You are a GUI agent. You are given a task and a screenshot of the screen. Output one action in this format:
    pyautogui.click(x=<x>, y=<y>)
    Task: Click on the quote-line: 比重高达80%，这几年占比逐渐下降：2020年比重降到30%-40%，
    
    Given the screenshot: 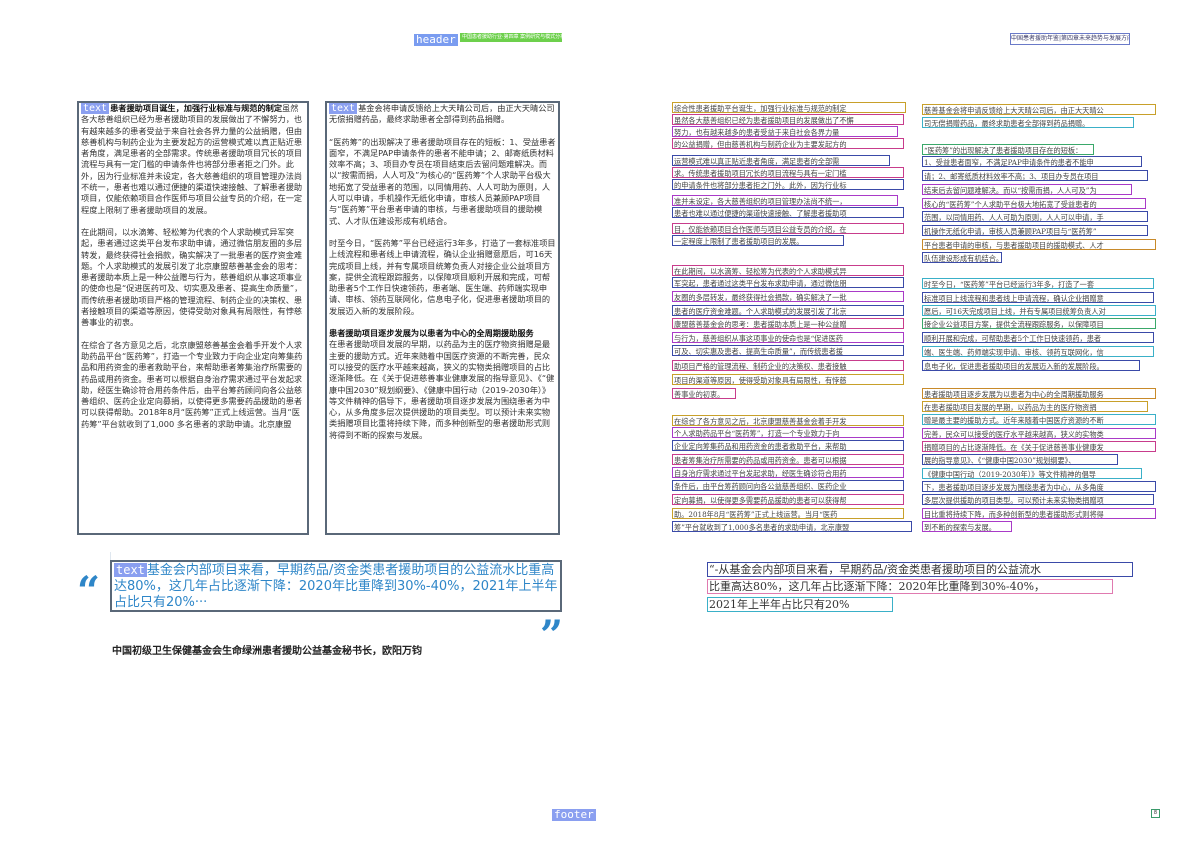 What is the action you would take?
    pyautogui.click(x=910, y=586)
    